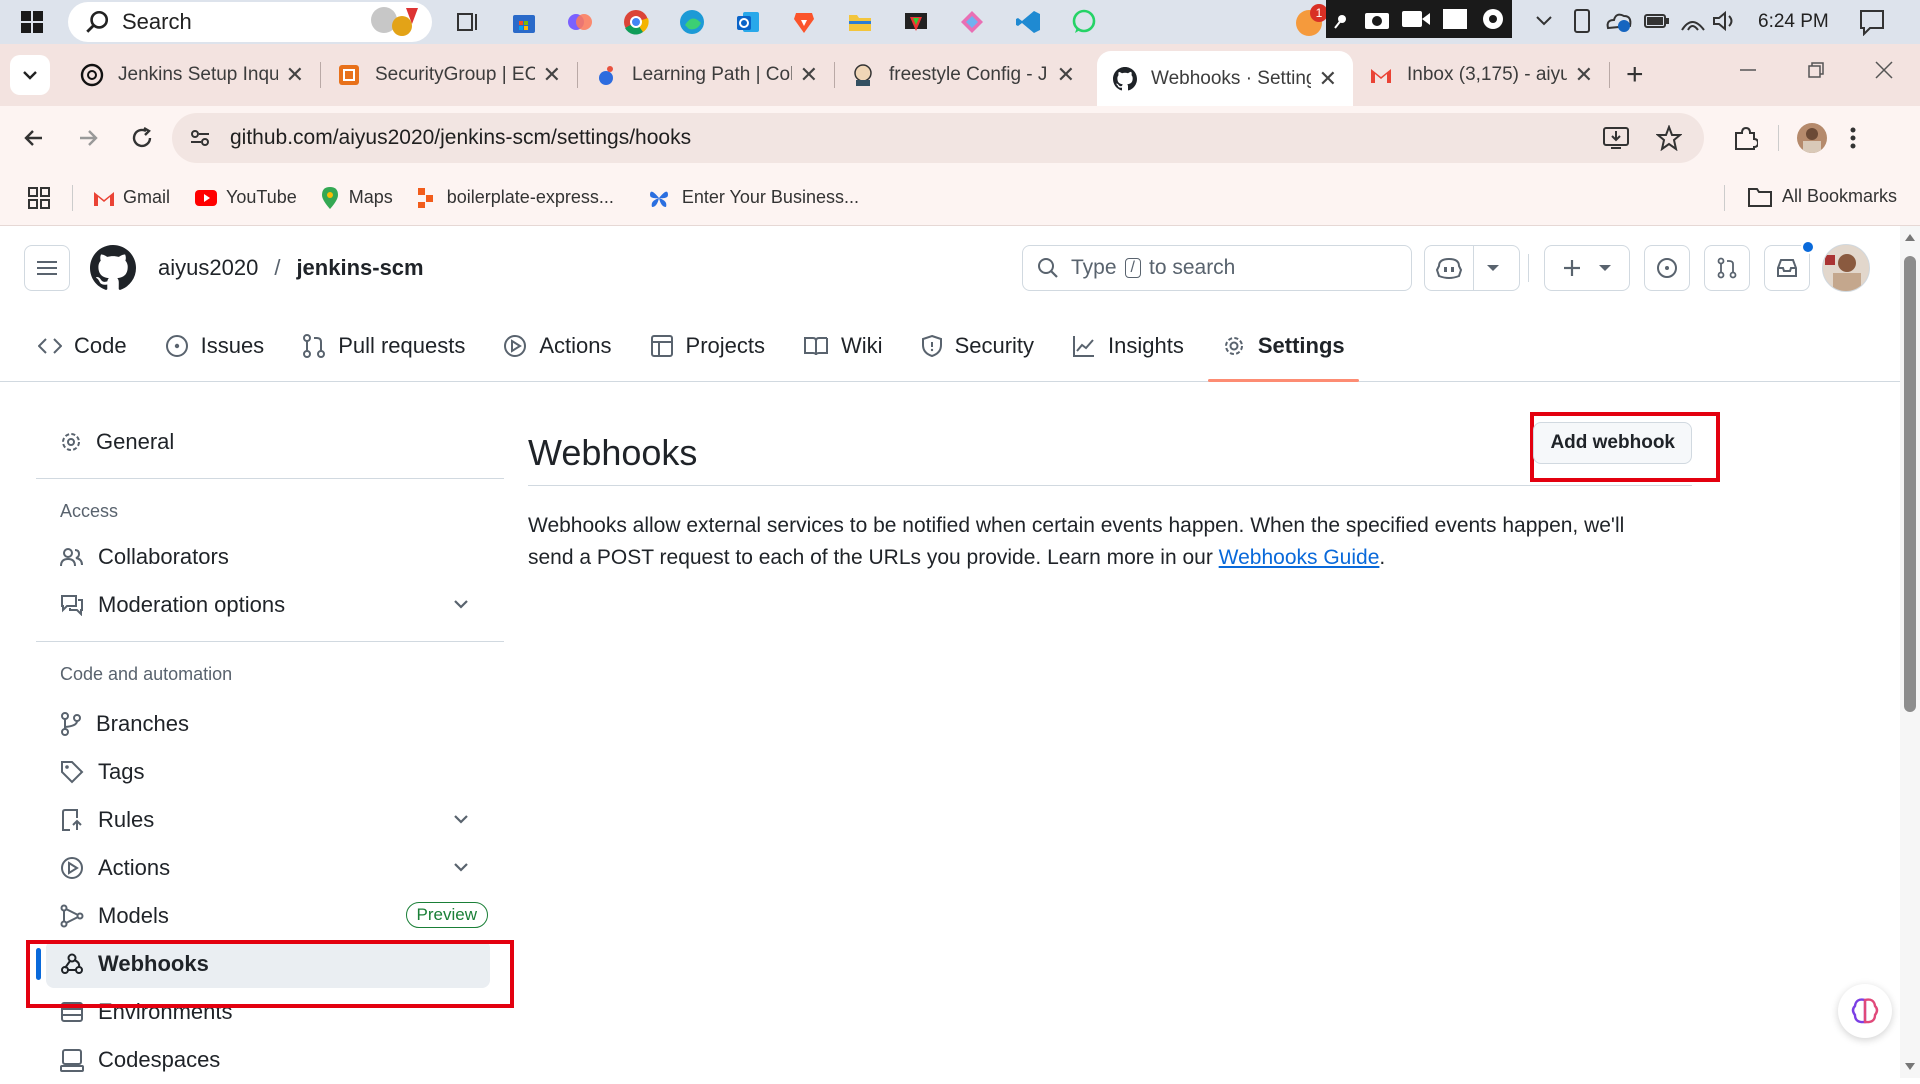 Image resolution: width=1920 pixels, height=1084 pixels. What do you see at coordinates (963, 75) in the screenshot?
I see `browser-tab: freestyle Config - J ✕` at bounding box center [963, 75].